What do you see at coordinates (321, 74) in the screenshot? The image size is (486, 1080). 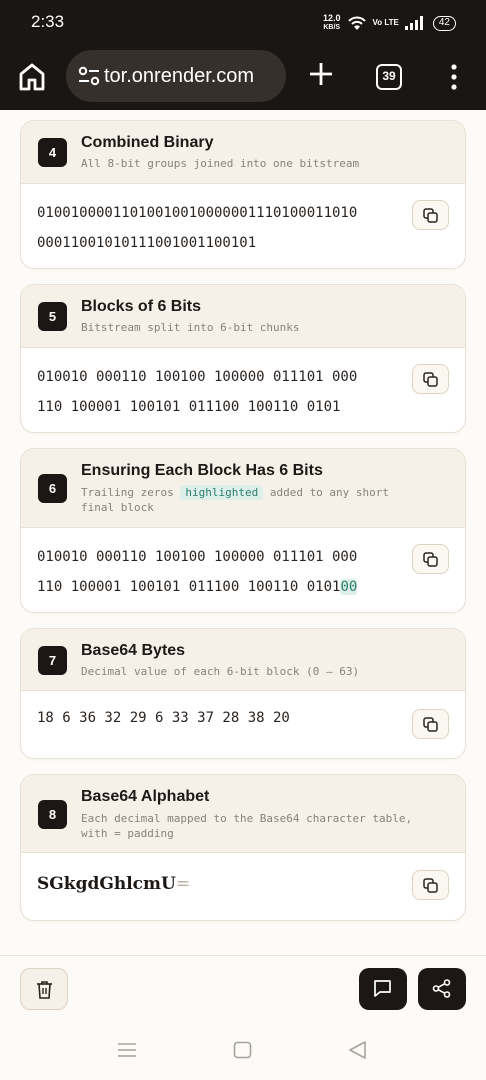 I see `plus-icon` at bounding box center [321, 74].